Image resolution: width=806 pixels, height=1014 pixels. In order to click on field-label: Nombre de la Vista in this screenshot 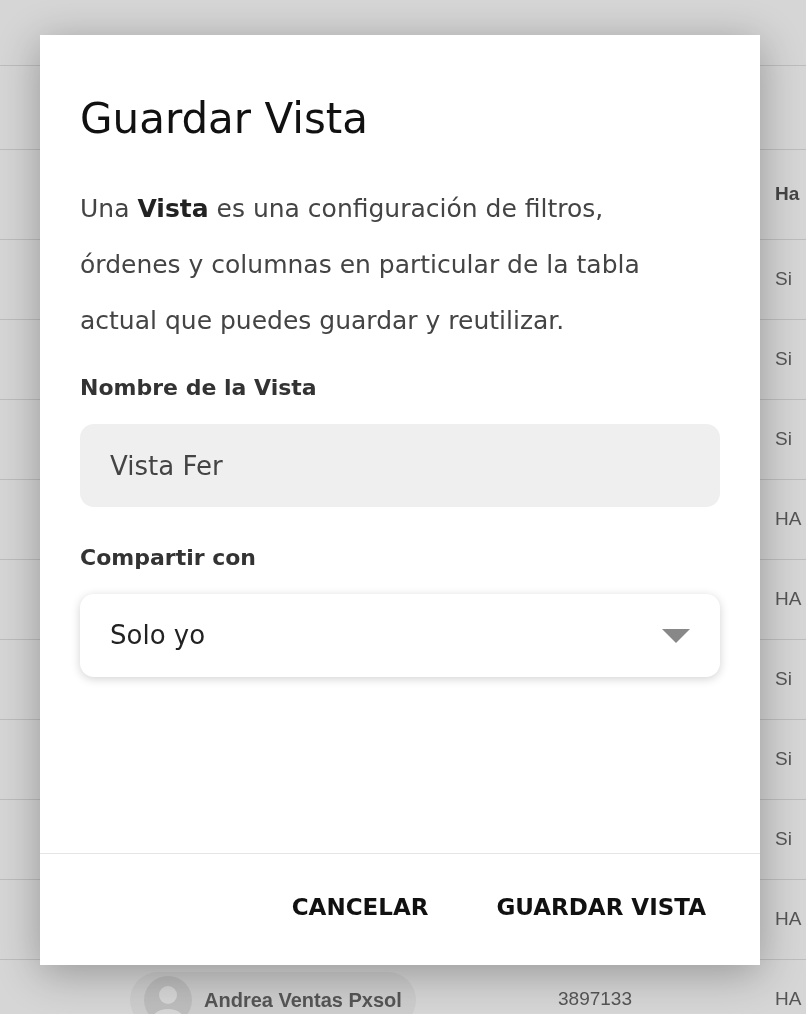, I will do `click(199, 388)`.